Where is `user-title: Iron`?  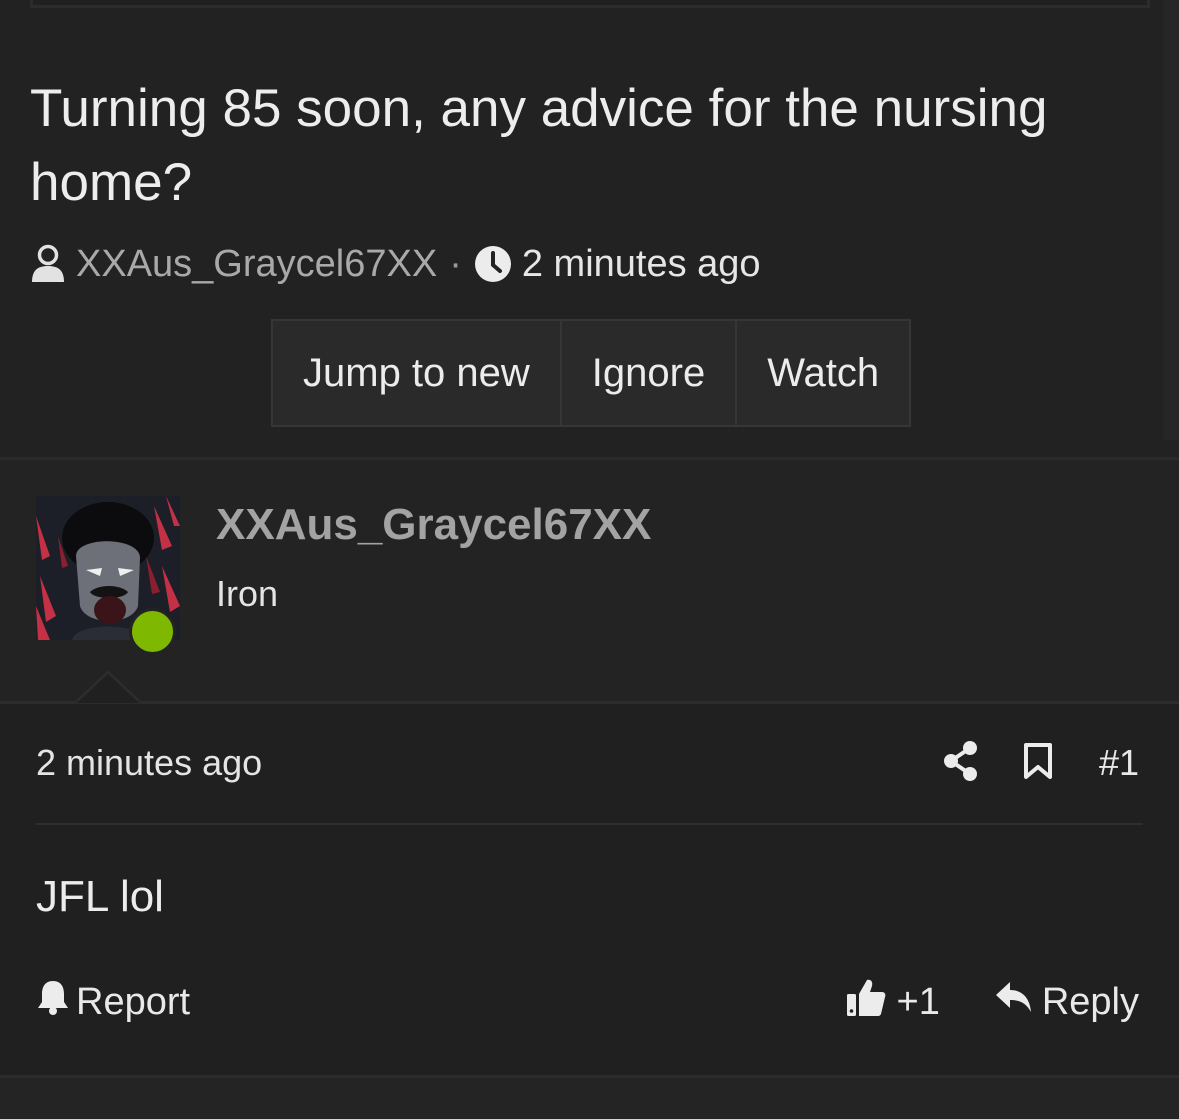 user-title: Iron is located at coordinates (247, 593).